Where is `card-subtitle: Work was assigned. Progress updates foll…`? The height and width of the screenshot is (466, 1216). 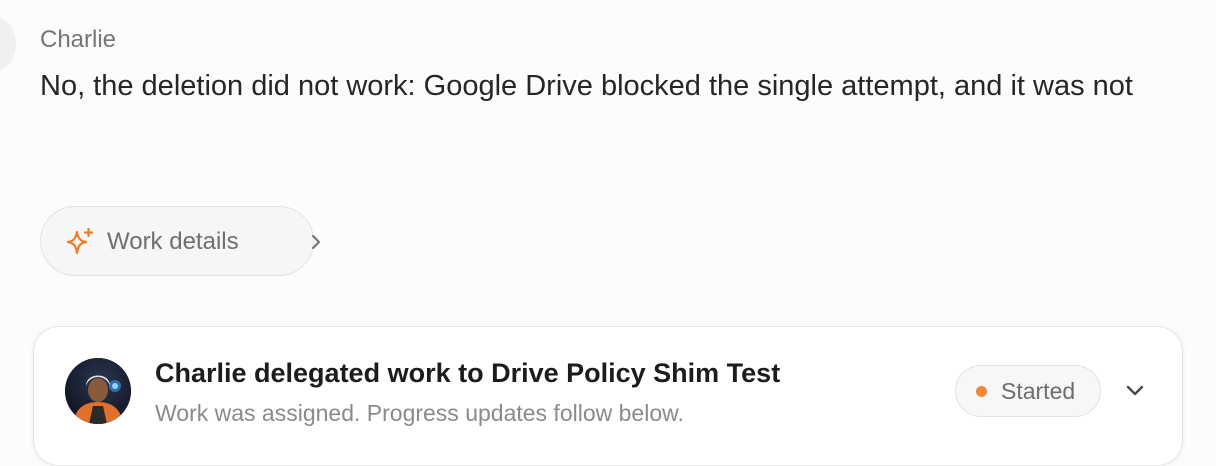 card-subtitle: Work was assigned. Progress updates foll… is located at coordinates (419, 413).